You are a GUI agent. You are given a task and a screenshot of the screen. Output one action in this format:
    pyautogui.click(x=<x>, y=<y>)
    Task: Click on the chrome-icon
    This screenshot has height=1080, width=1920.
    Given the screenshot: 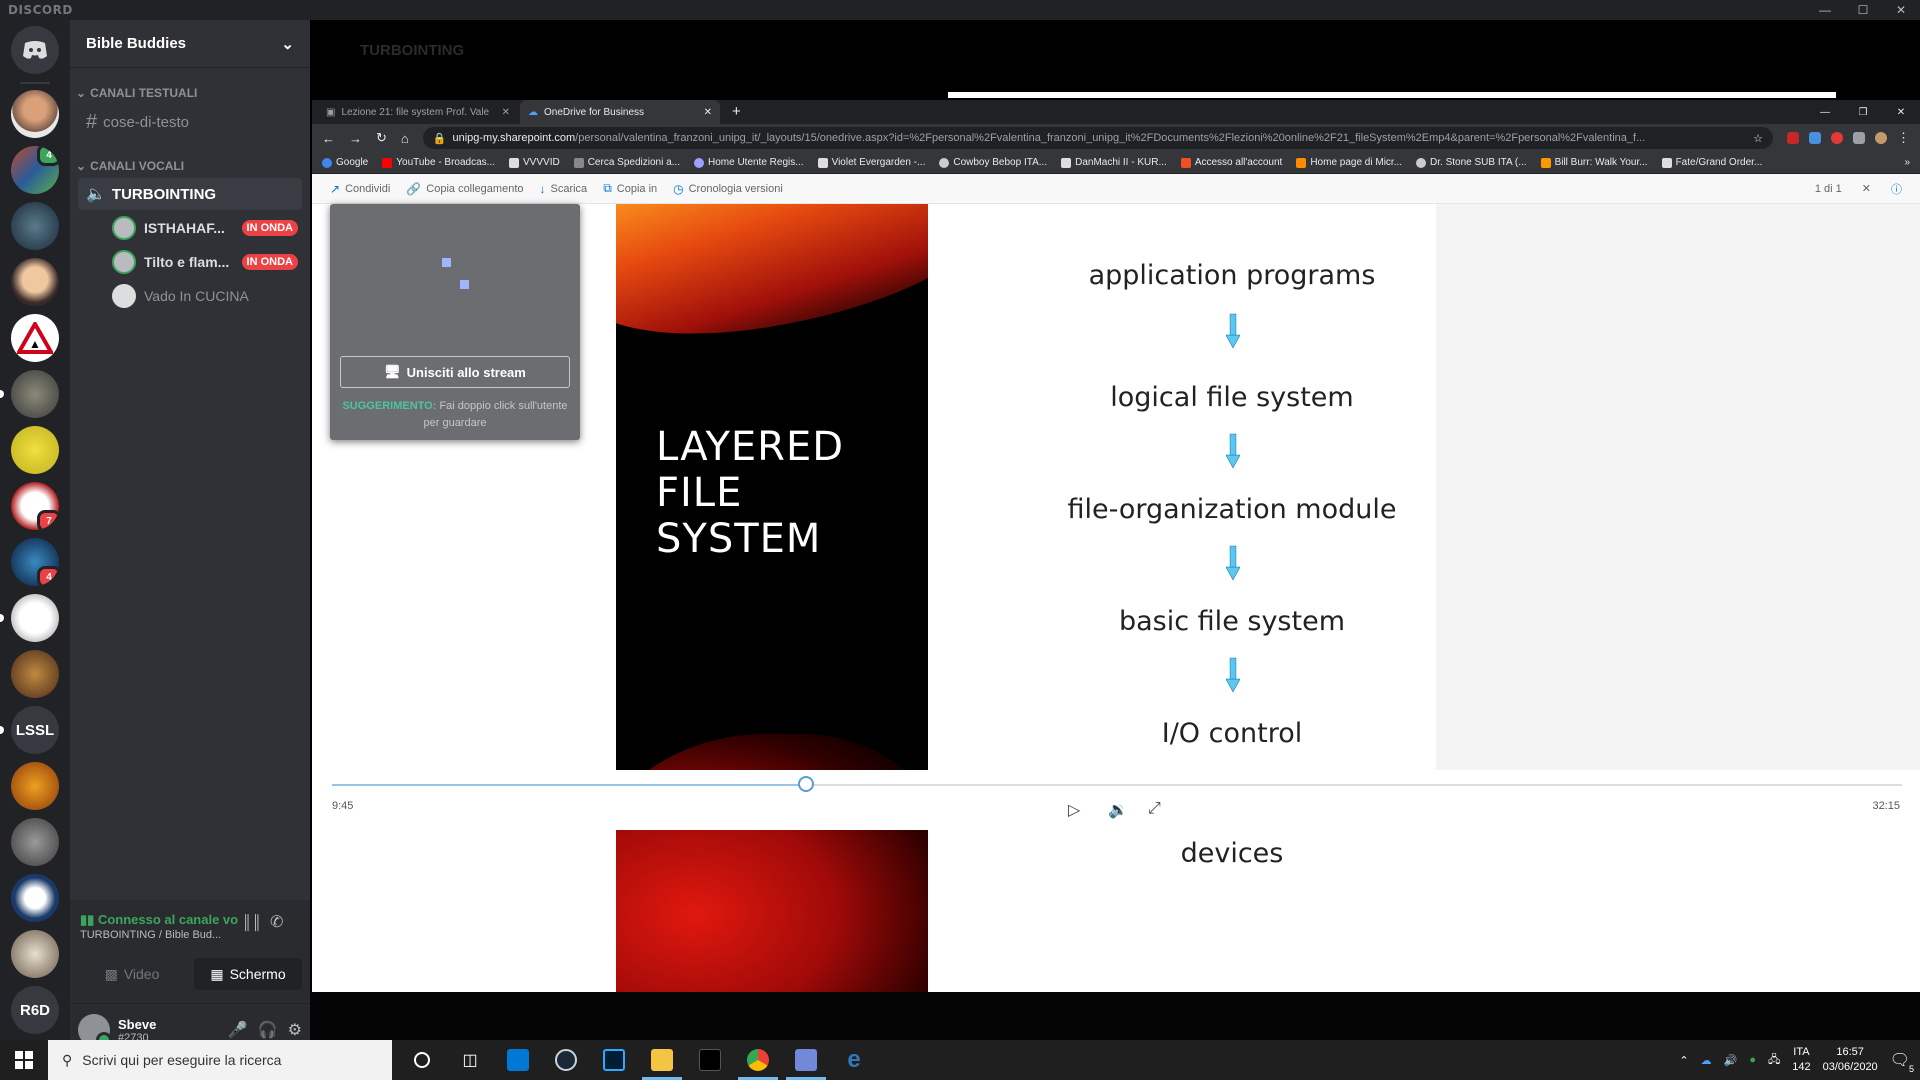 What is the action you would take?
    pyautogui.click(x=758, y=1060)
    